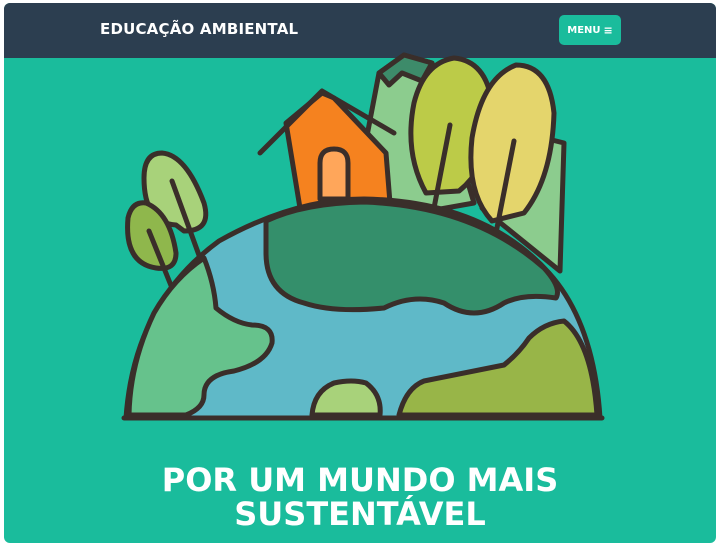 The image size is (718, 546). I want to click on hero-headline: POR UM MUNDO MAIS SUSTENTÁVEL, so click(360, 497).